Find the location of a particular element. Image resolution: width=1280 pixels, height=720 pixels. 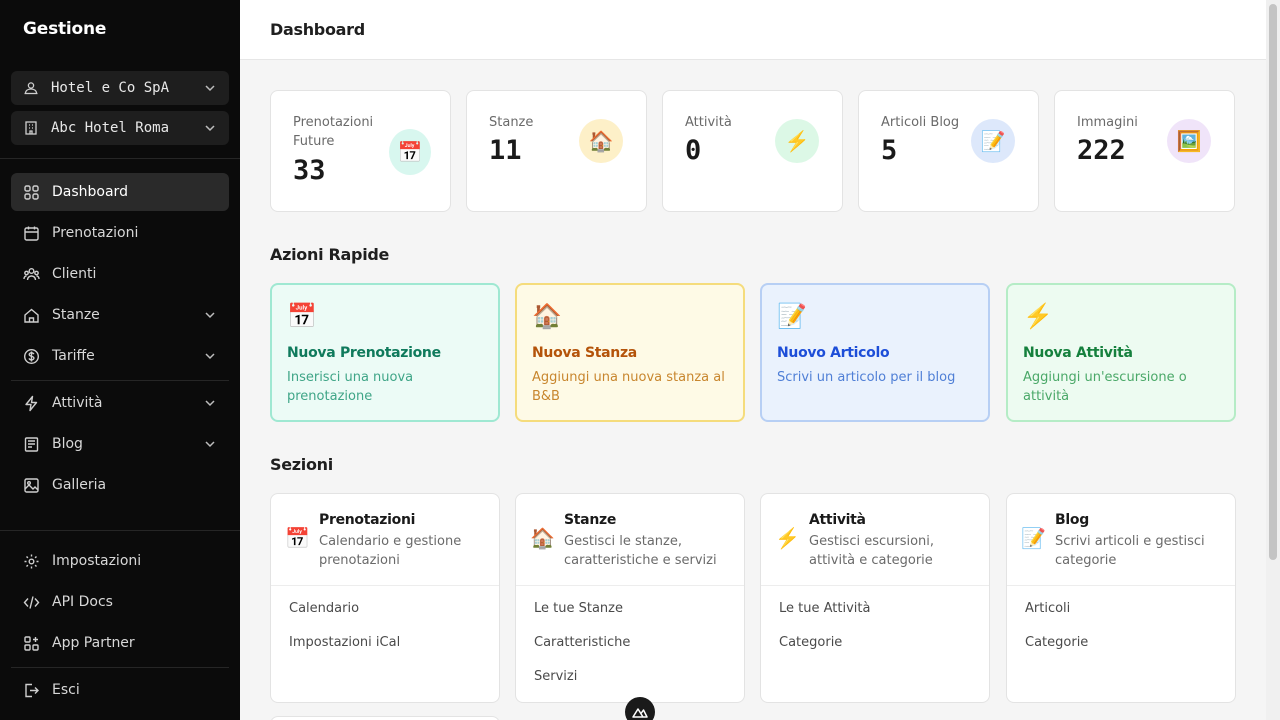

picture-icon: 🖼️ is located at coordinates (1189, 141).